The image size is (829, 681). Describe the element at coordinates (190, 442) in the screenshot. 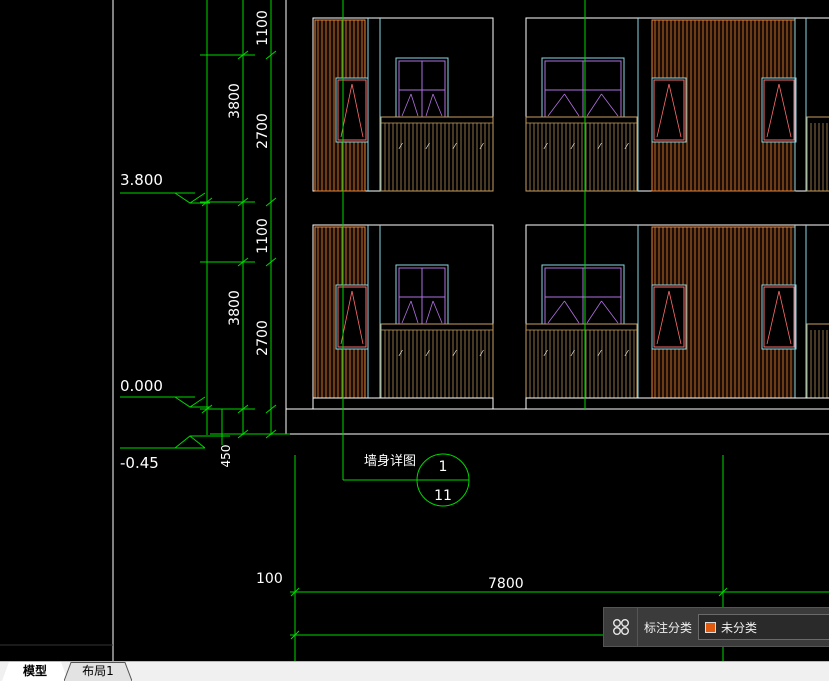

I see `elevation-triangle-low` at that location.